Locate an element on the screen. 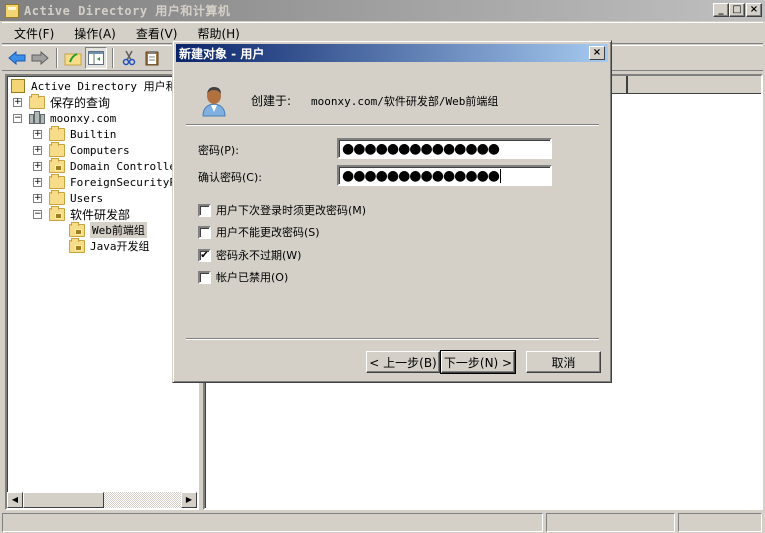  menu-file: 文件(F) is located at coordinates (34, 33).